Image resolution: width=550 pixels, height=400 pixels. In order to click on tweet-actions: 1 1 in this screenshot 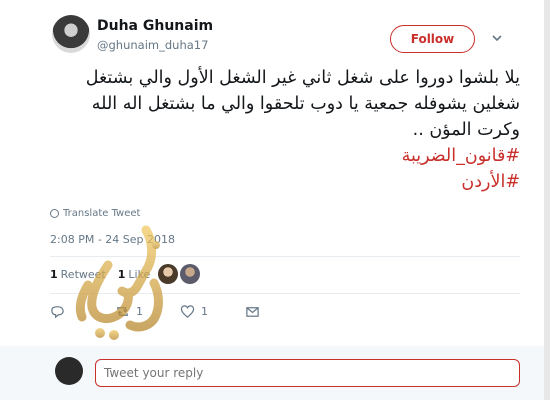, I will do `click(180, 311)`.